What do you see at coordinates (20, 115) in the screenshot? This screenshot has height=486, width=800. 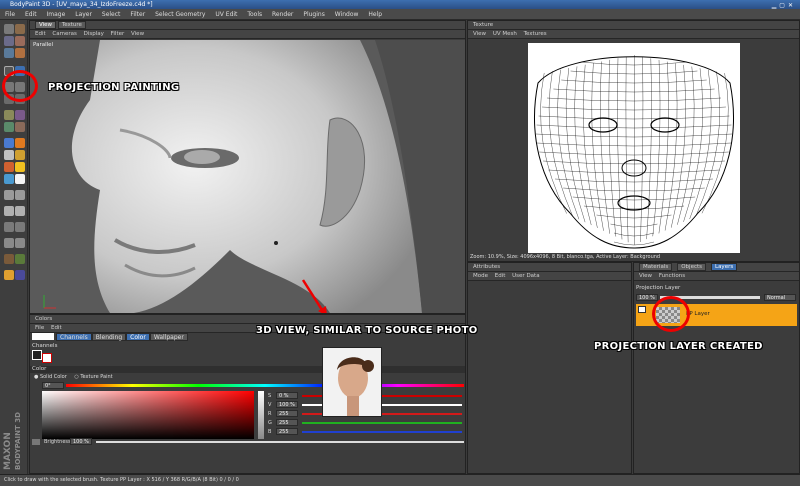 I see `polygon-icon` at bounding box center [20, 115].